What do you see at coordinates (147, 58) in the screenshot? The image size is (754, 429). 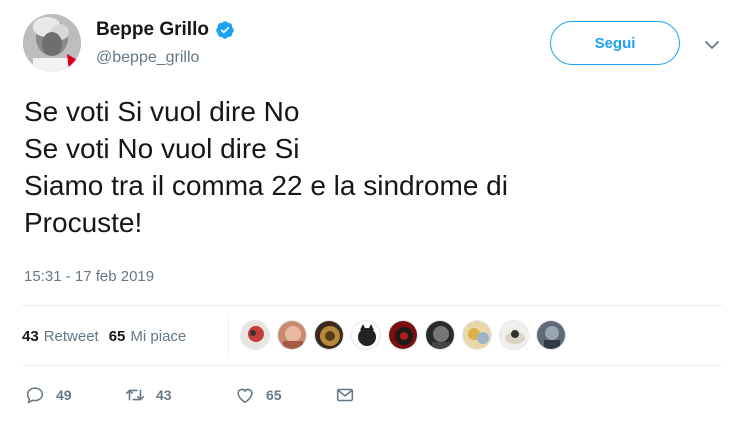 I see `author-handle: @beppe_grillo` at bounding box center [147, 58].